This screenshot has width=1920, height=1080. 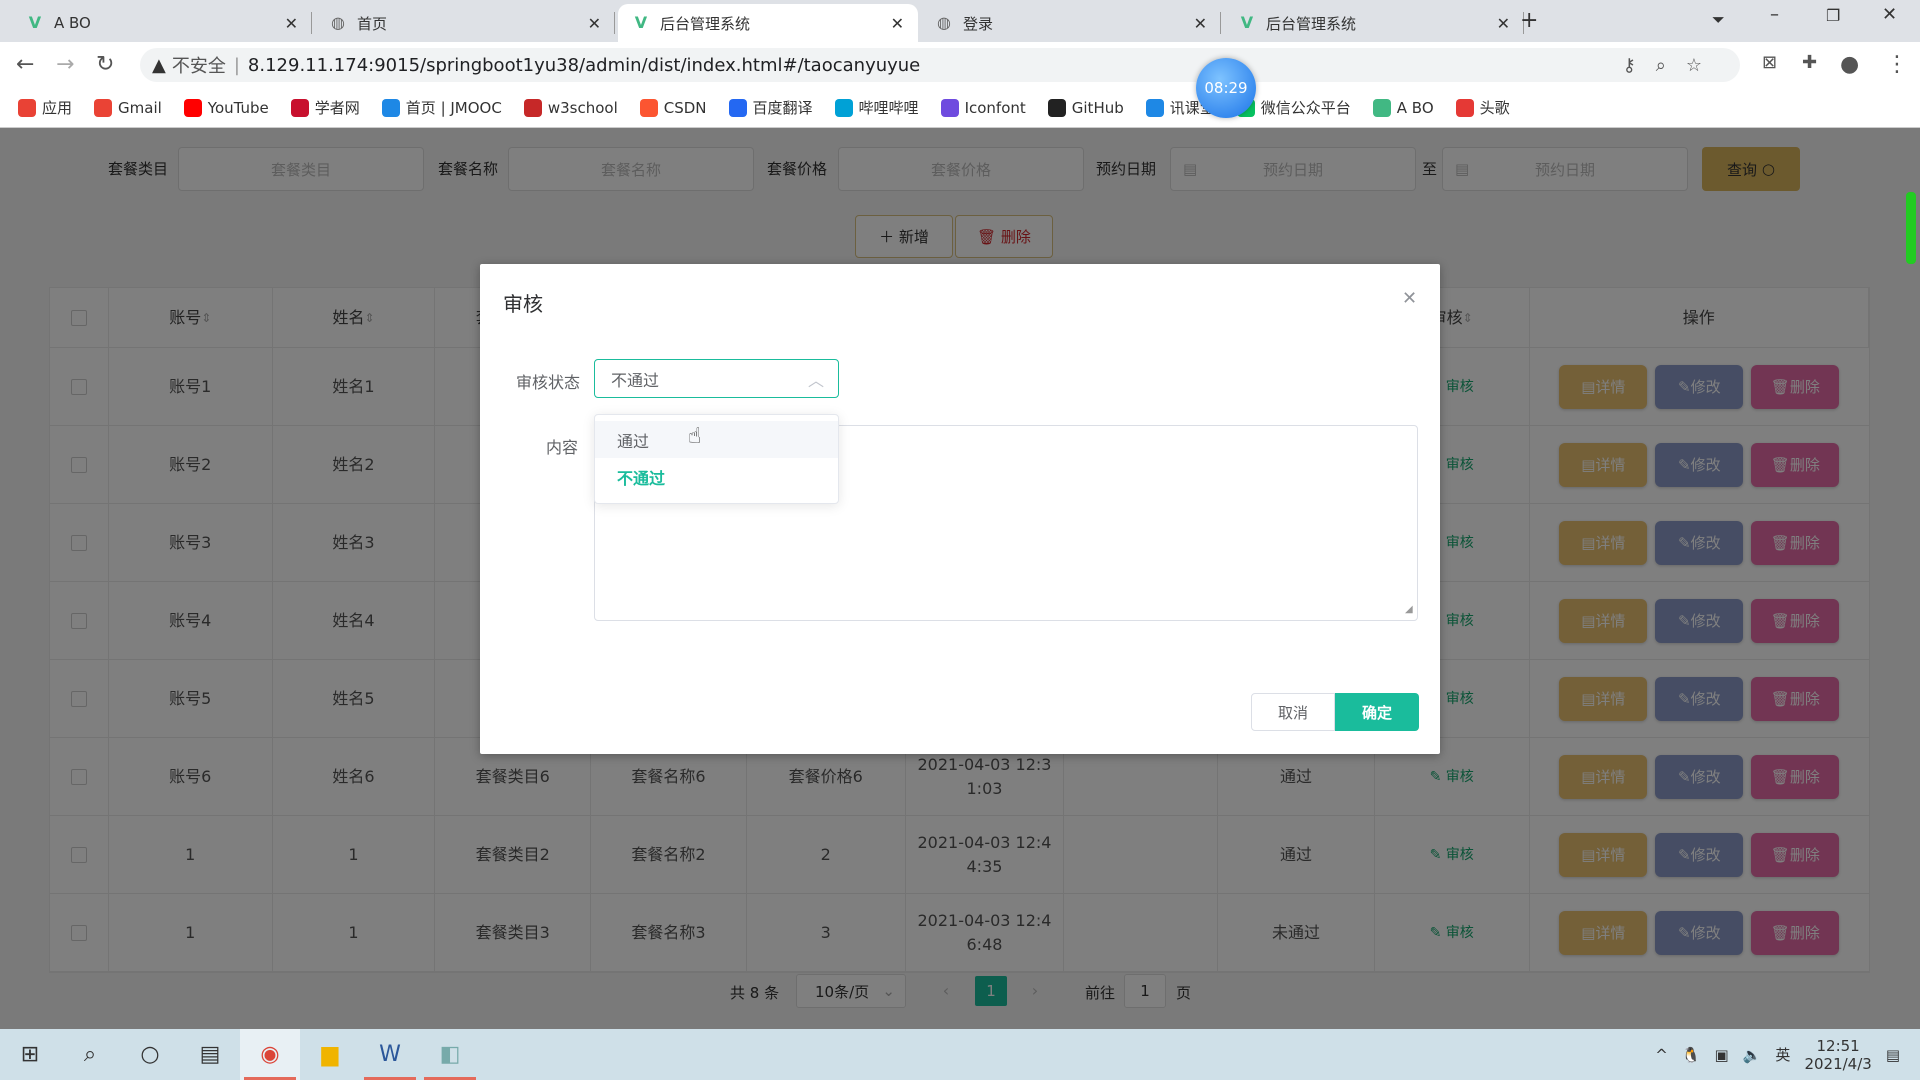 I want to click on bookmark-label: CSDN, so click(x=685, y=107).